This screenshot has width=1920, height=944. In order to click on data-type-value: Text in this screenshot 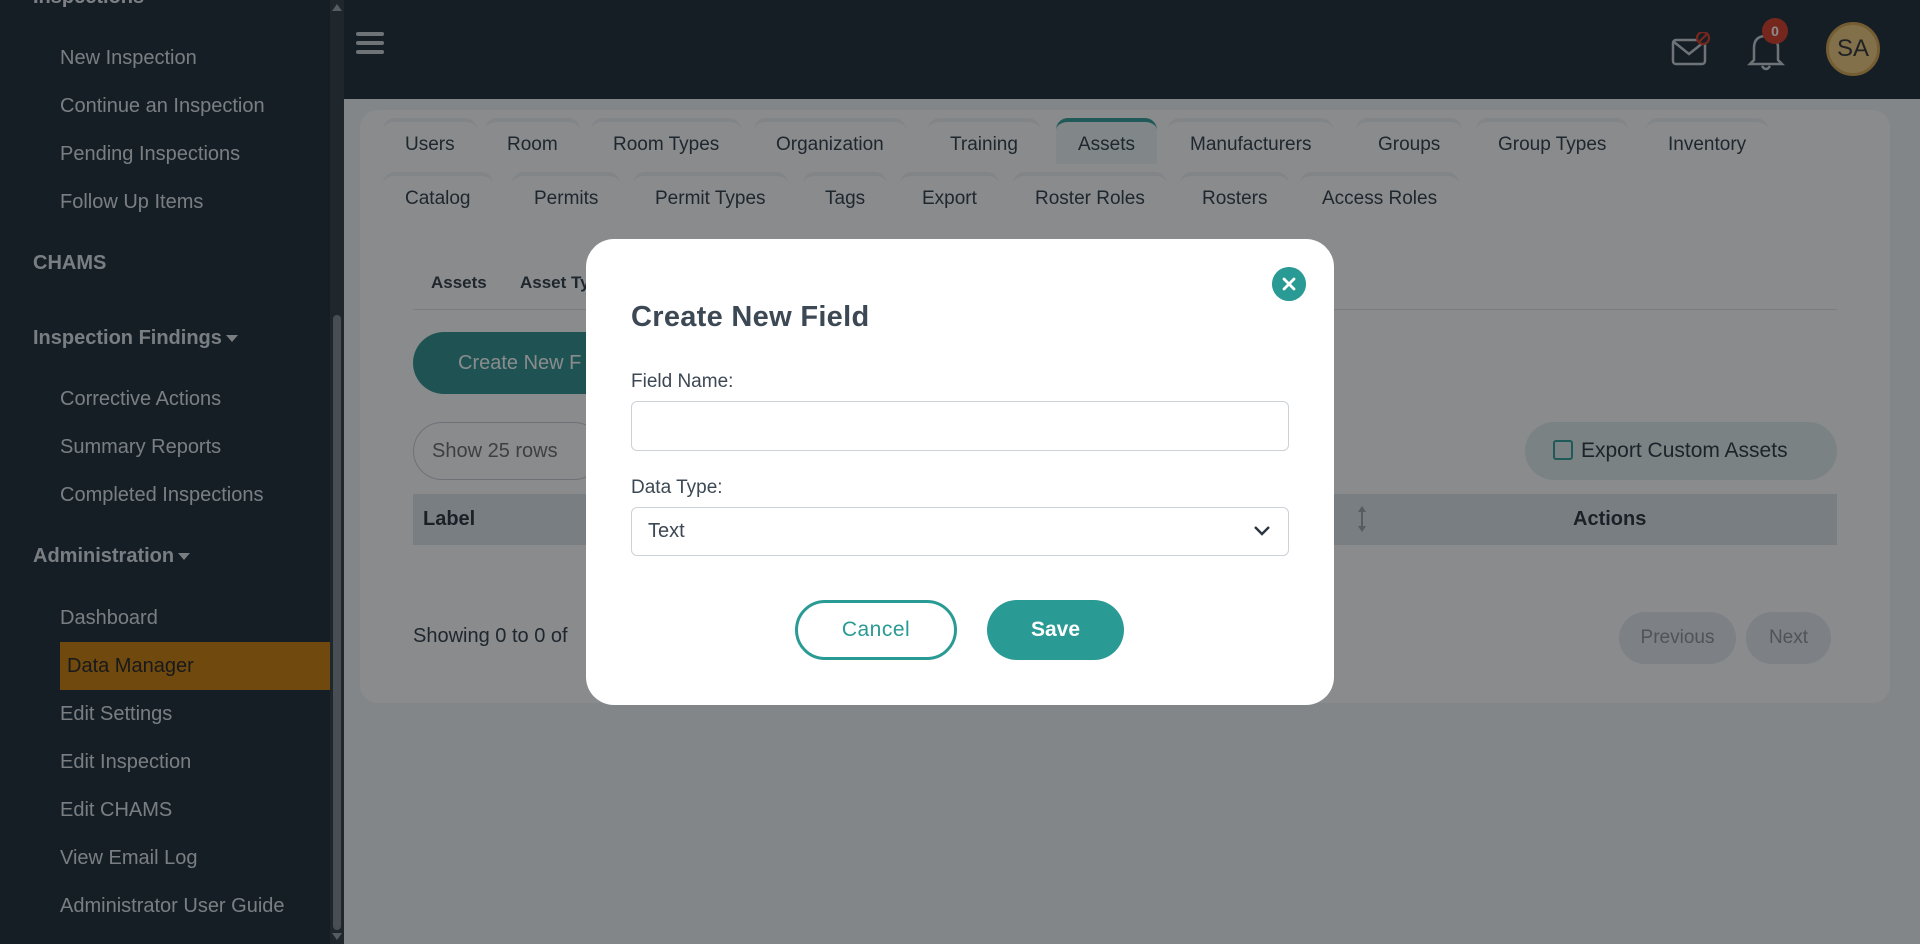, I will do `click(666, 531)`.